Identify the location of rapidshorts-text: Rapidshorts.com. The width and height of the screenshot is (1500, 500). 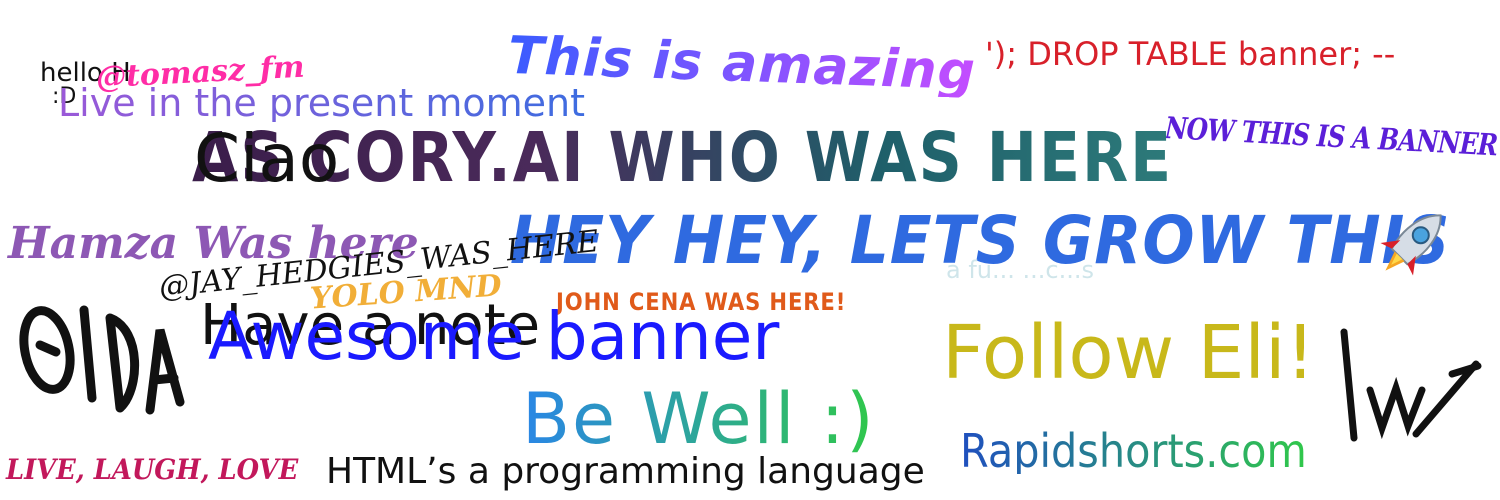
(1133, 451).